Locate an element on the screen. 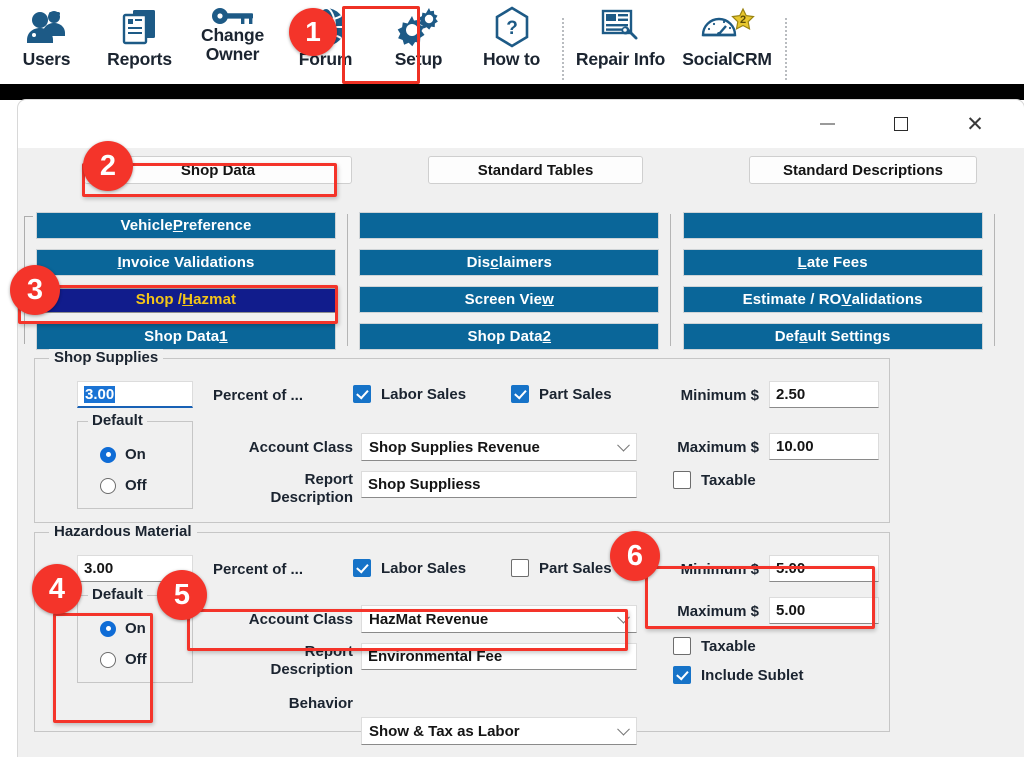 The width and height of the screenshot is (1024, 757). hazmat-default-off: Off is located at coordinates (123, 659).